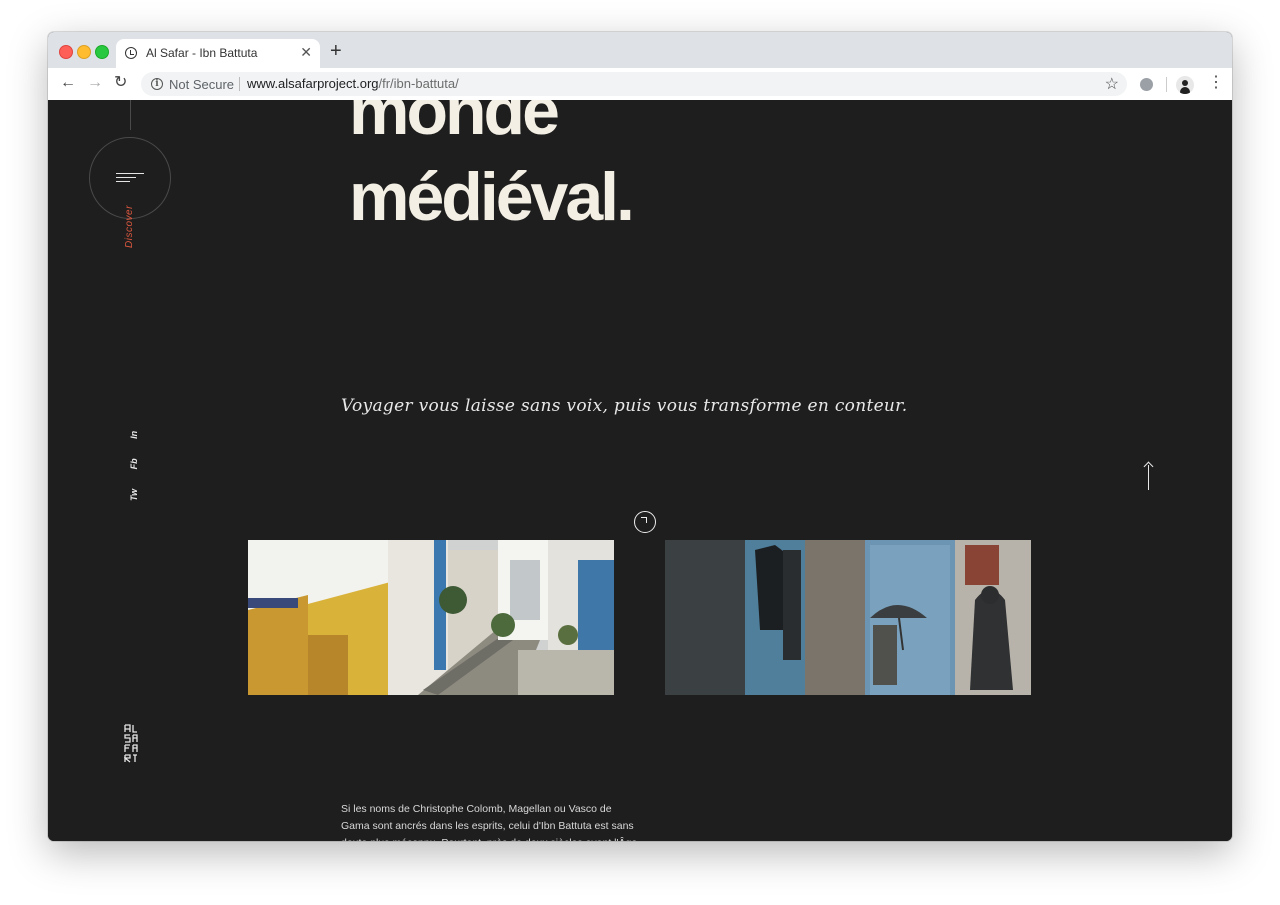 This screenshot has height=905, width=1280. I want to click on headline-line-2: médiéval., so click(492, 197).